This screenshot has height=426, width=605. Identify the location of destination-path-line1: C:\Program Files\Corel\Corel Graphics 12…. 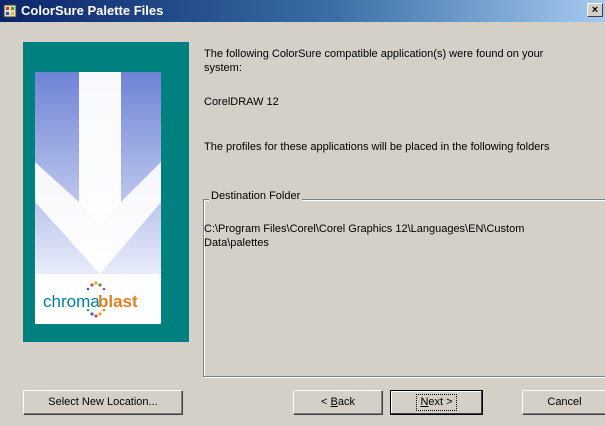
(364, 229).